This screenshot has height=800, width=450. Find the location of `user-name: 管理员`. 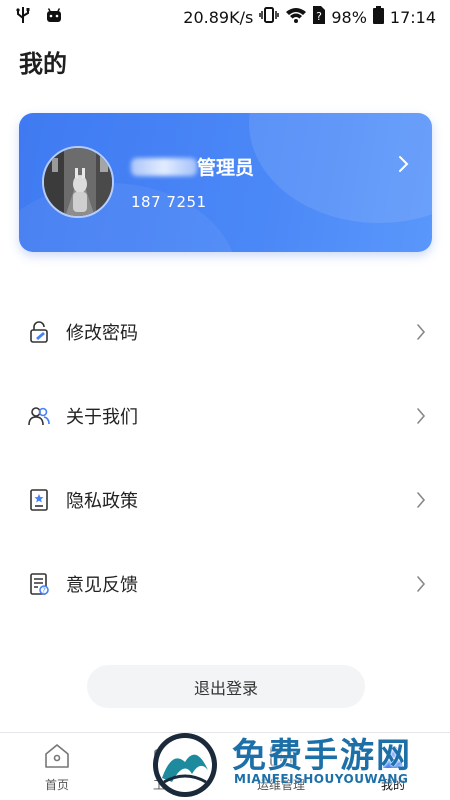

user-name: 管理员 is located at coordinates (192, 166).